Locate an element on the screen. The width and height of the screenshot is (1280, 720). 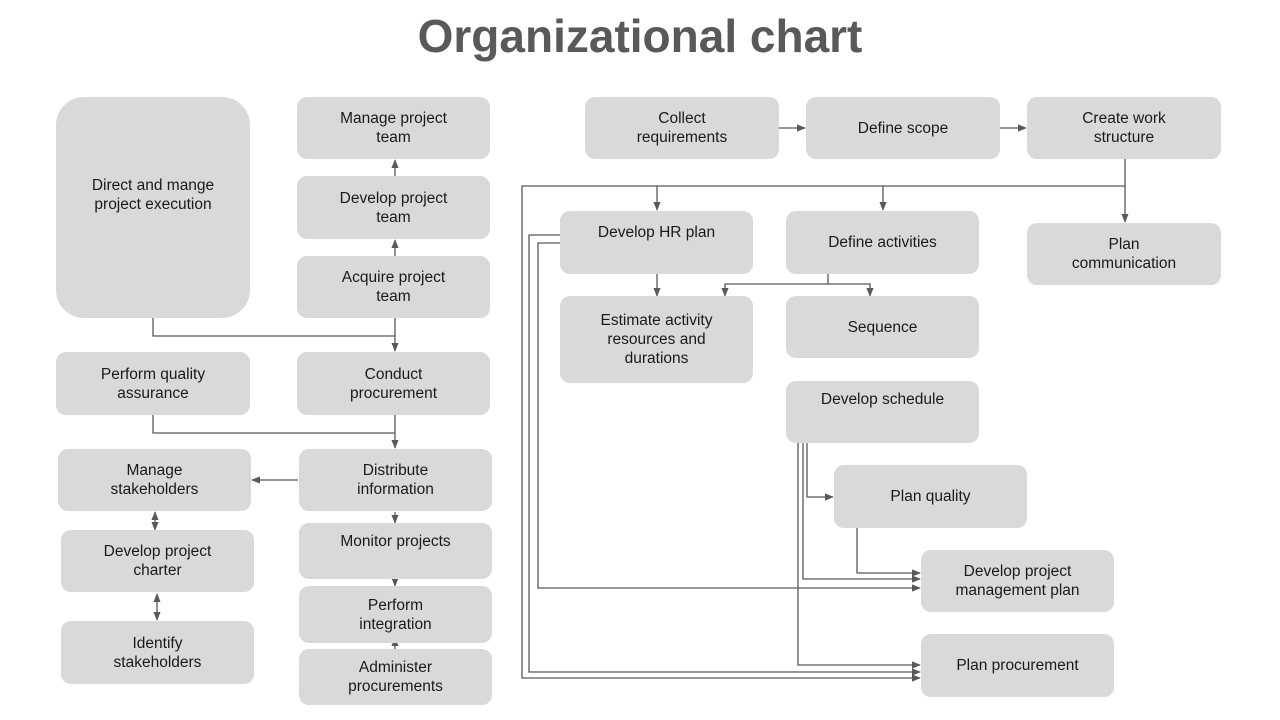
node-direct-and-manage-project-execution: Direct and mange project execution is located at coordinates (153, 207).